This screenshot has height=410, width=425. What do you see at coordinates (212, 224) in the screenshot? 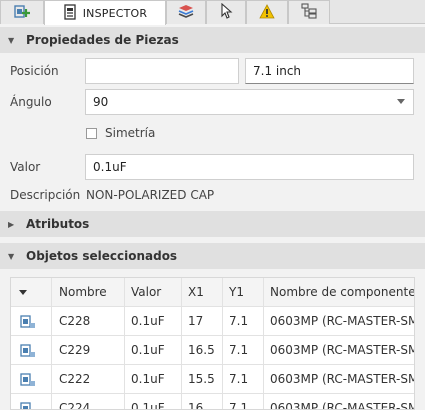
I see `section-header-attributes: ▶ Atributos` at bounding box center [212, 224].